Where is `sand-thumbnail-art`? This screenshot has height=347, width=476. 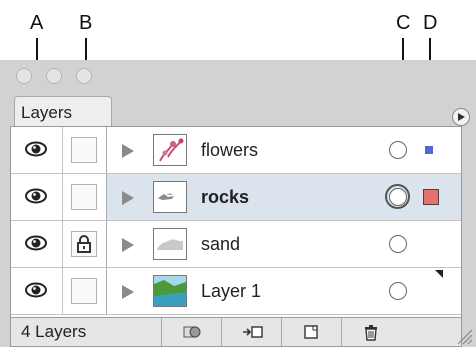 sand-thumbnail-art is located at coordinates (170, 244).